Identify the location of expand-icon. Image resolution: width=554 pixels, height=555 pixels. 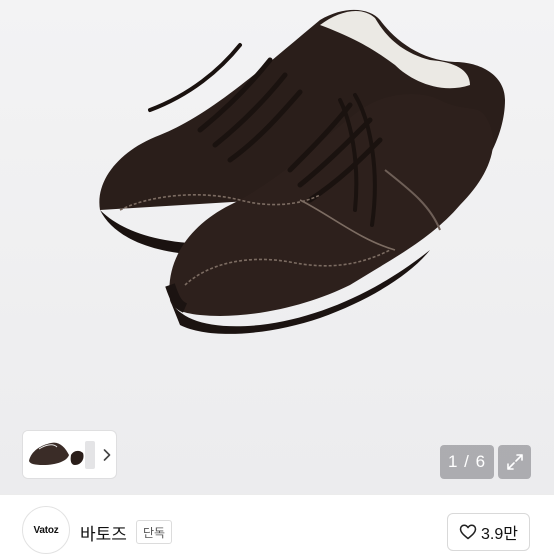
(514, 462).